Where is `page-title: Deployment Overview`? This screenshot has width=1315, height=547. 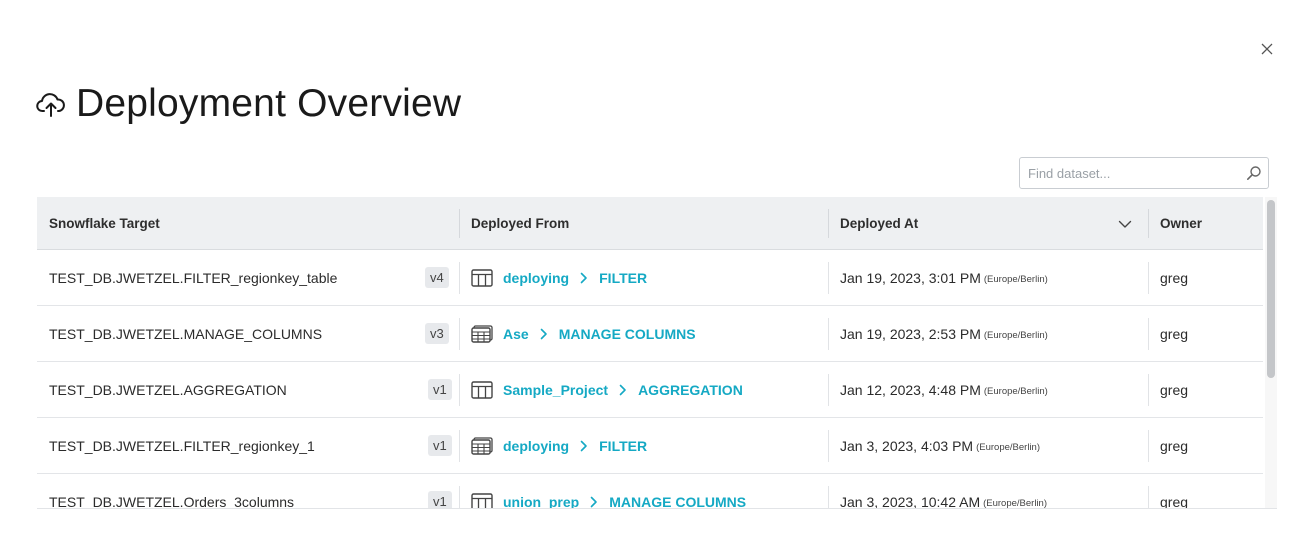
page-title: Deployment Overview is located at coordinates (269, 103).